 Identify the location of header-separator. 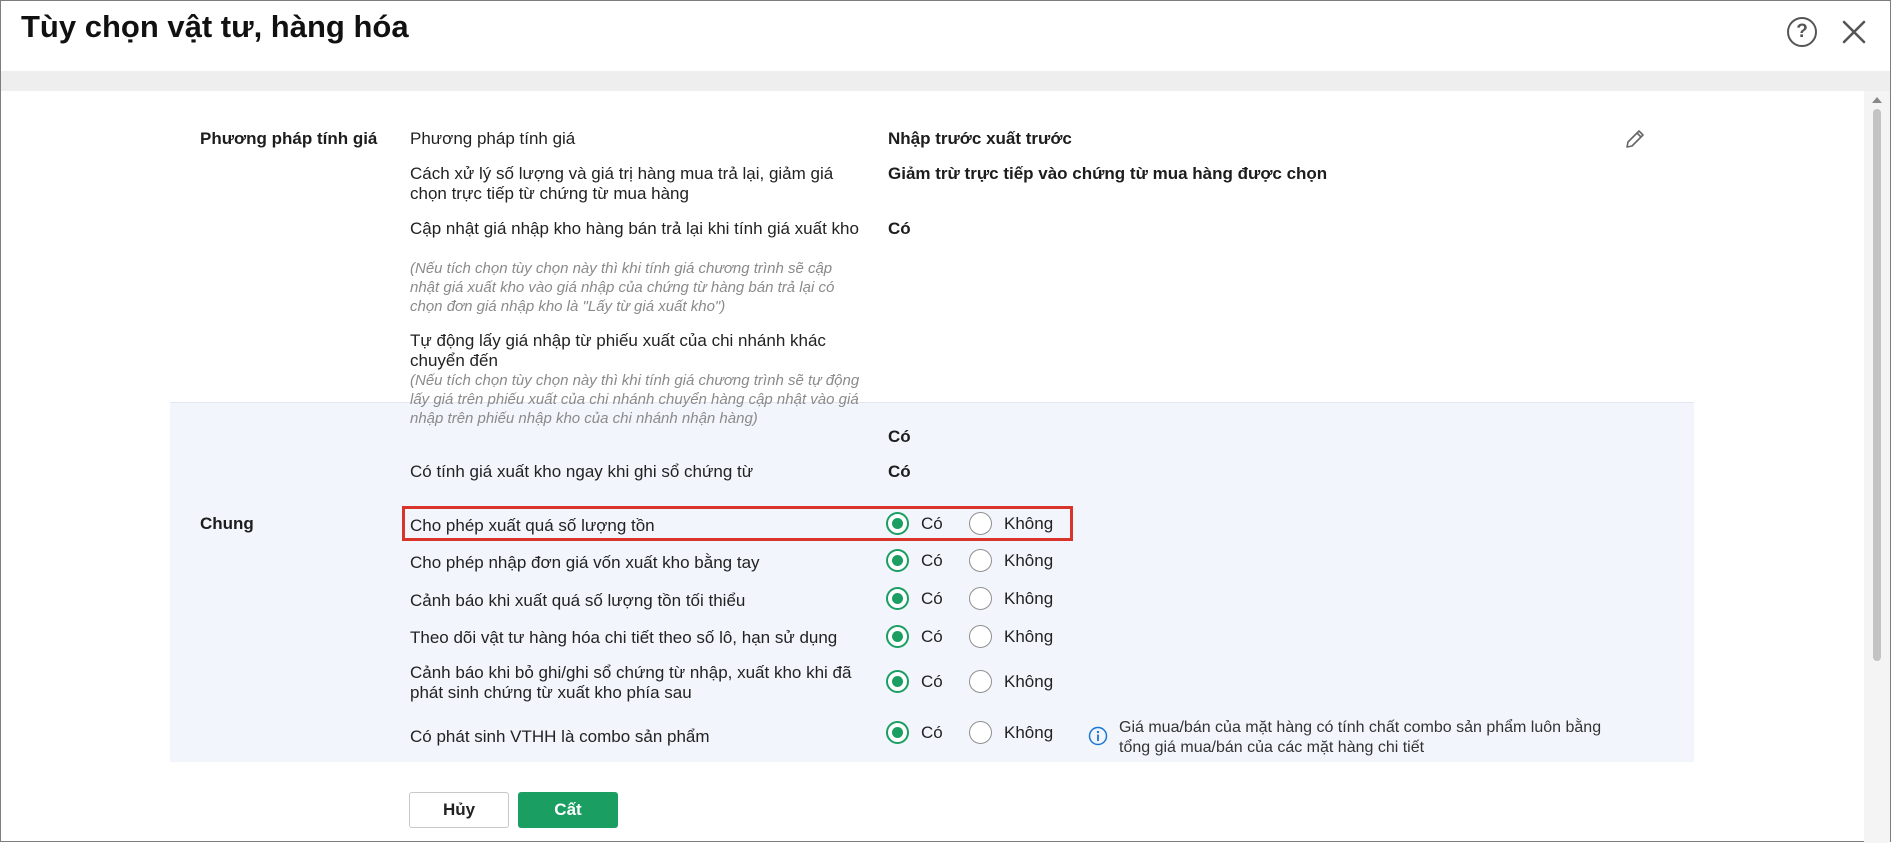
(945, 81).